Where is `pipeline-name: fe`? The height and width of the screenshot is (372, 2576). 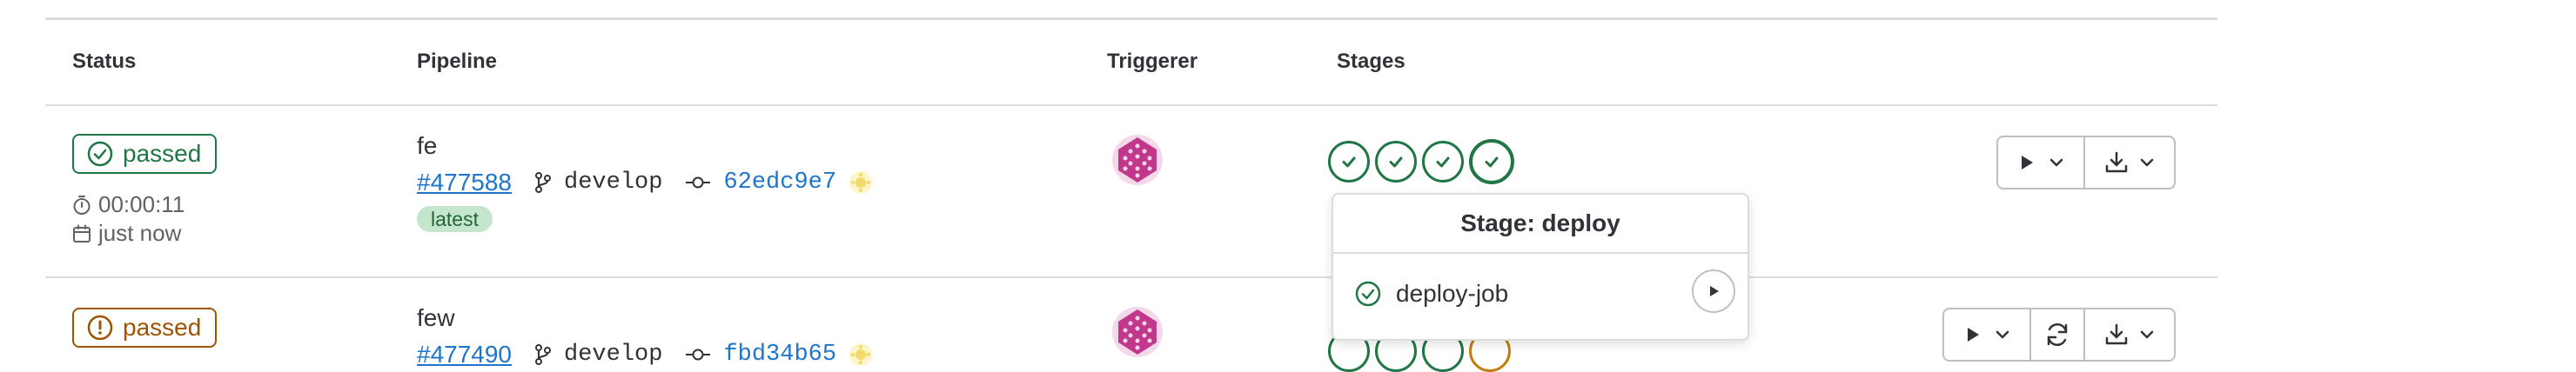
pipeline-name: fe is located at coordinates (428, 145).